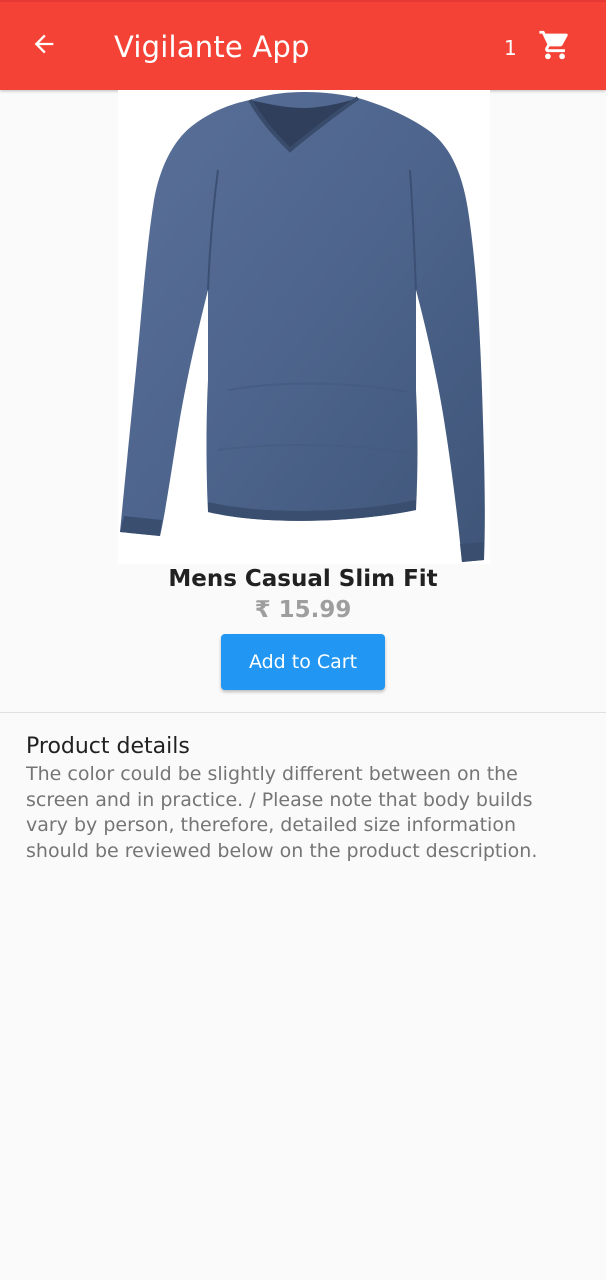  Describe the element at coordinates (510, 48) in the screenshot. I see `cart-count-badge: 1` at that location.